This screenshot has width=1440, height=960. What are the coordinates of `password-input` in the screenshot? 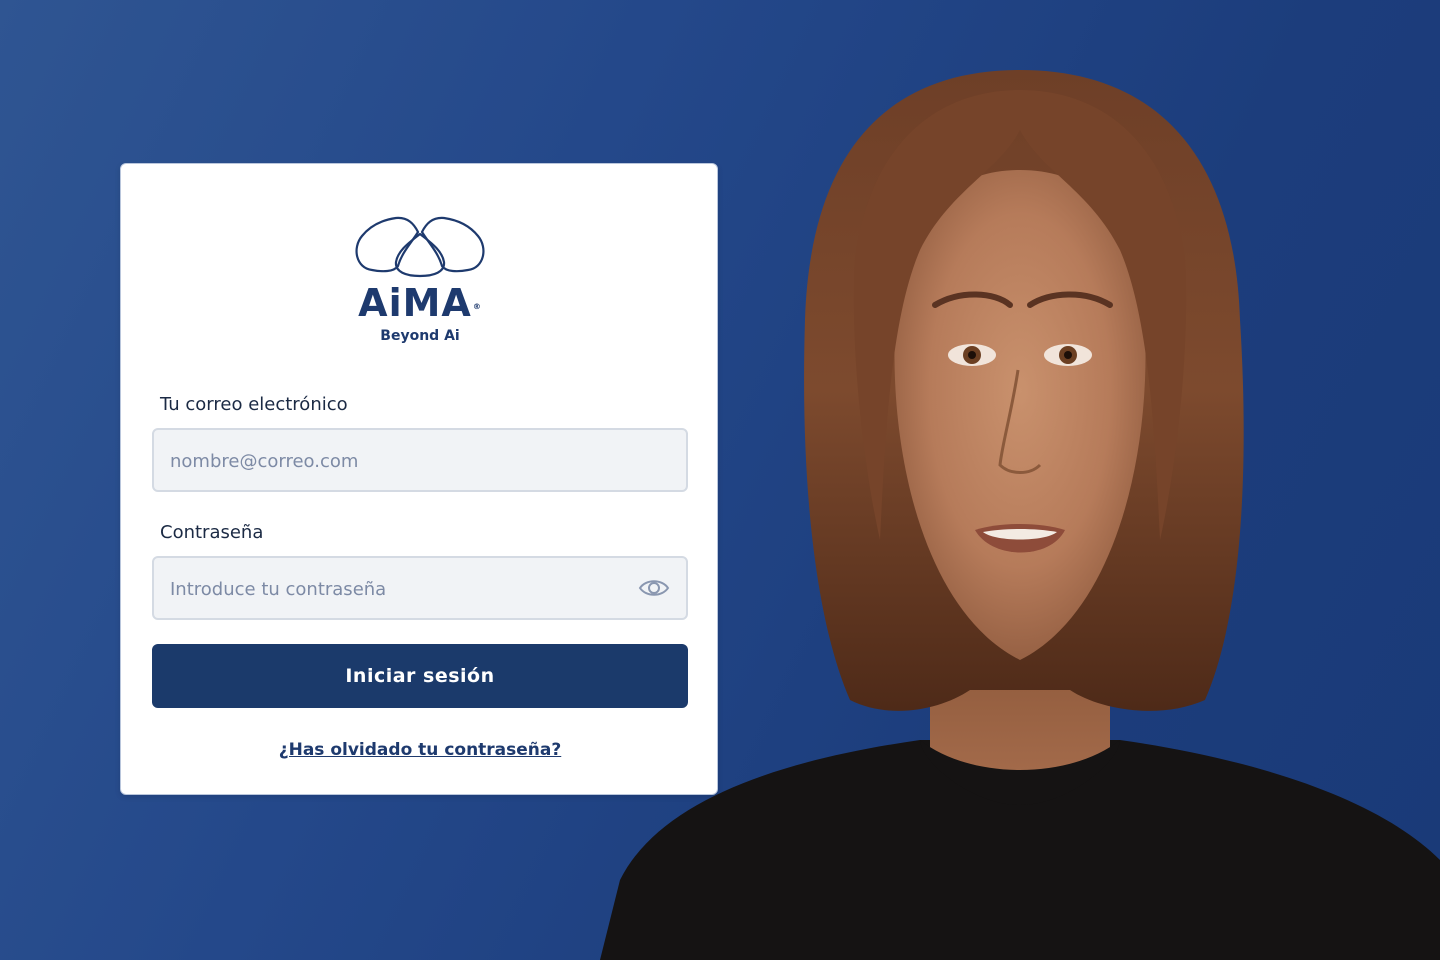 It's located at (400, 589).